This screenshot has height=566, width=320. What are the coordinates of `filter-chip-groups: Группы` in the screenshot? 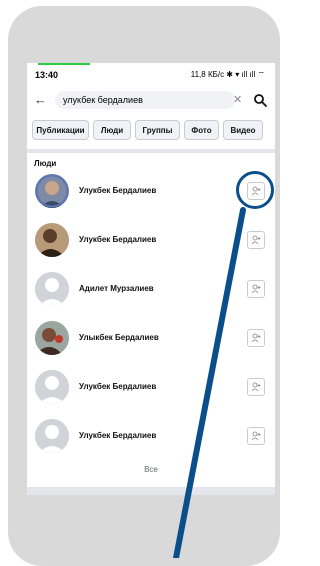 It's located at (157, 130).